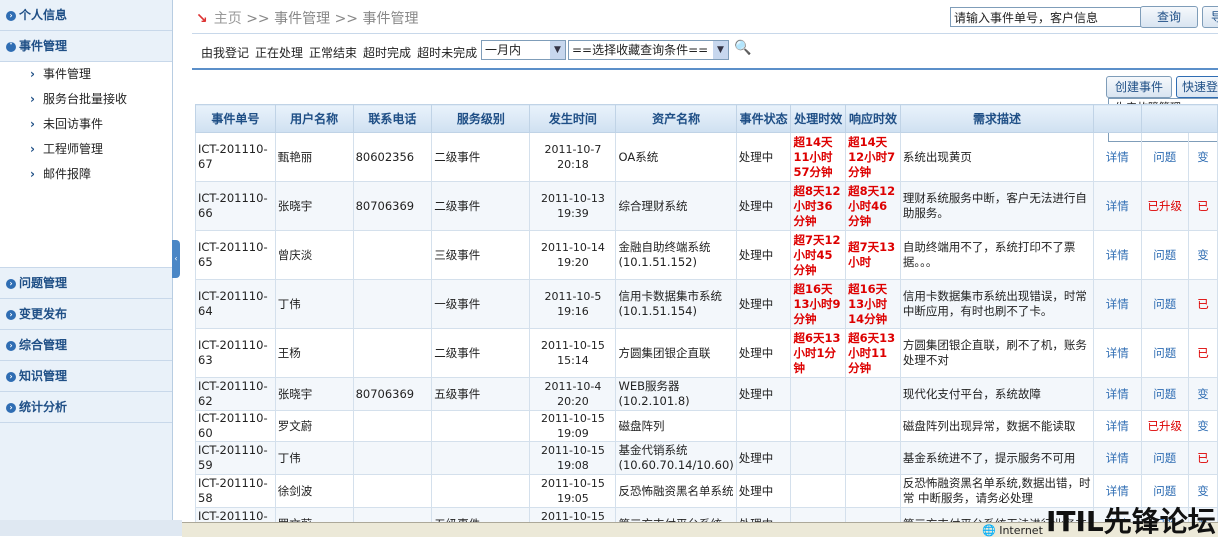 This screenshot has height=540, width=1218. Describe the element at coordinates (333, 53) in the screenshot. I see `filter-link: 正常结束` at that location.